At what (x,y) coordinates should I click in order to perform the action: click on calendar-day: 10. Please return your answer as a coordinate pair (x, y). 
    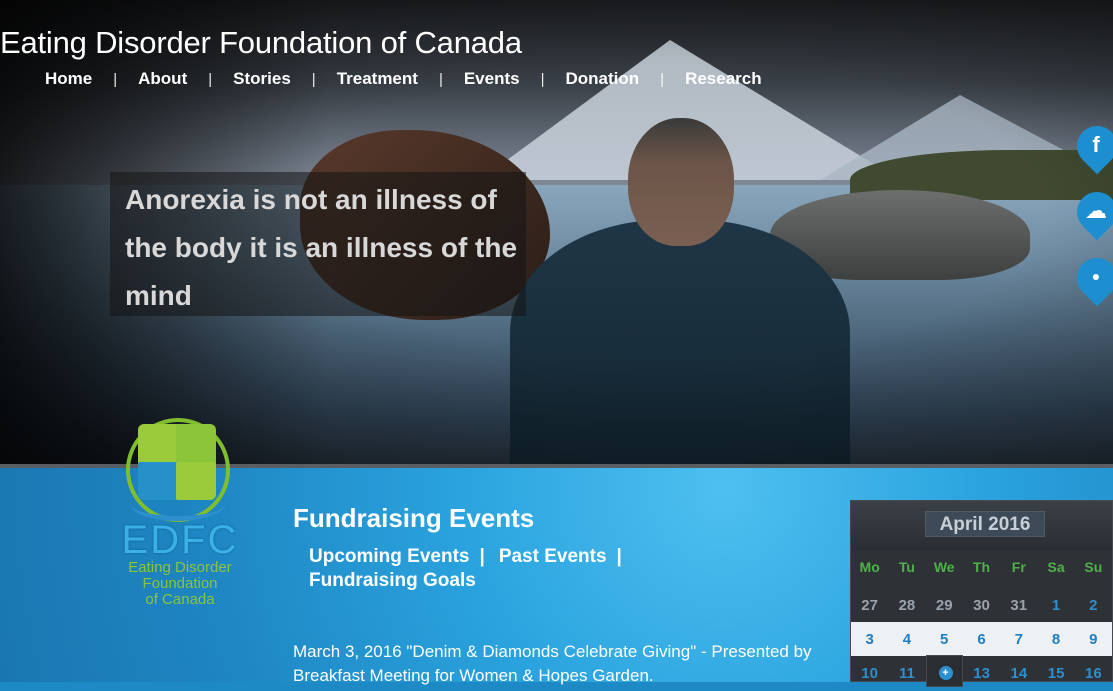
    Looking at the image, I should click on (869, 673).